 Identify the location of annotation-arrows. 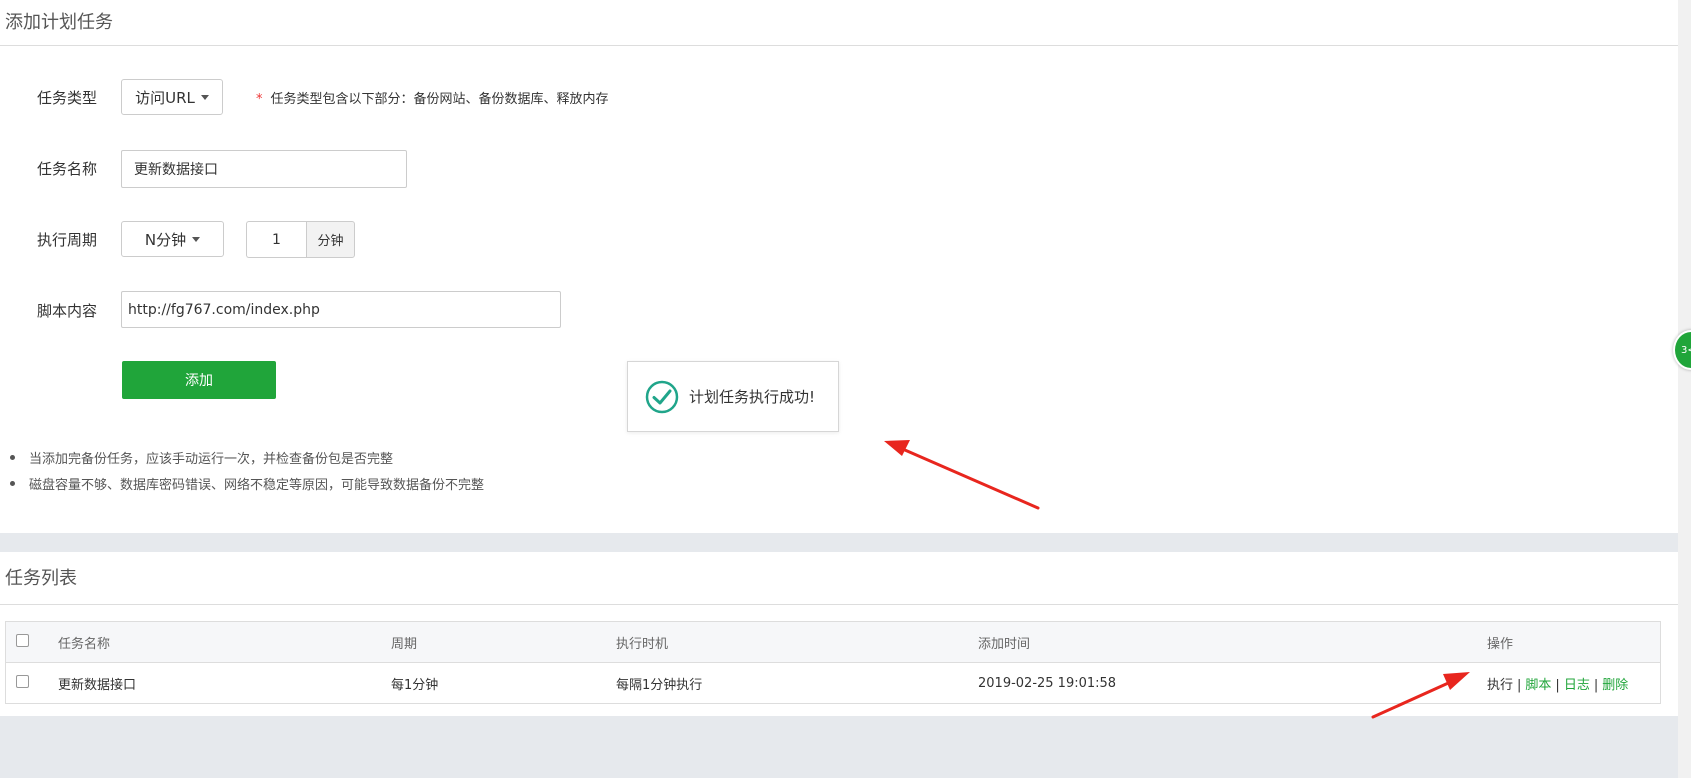
(1177, 579).